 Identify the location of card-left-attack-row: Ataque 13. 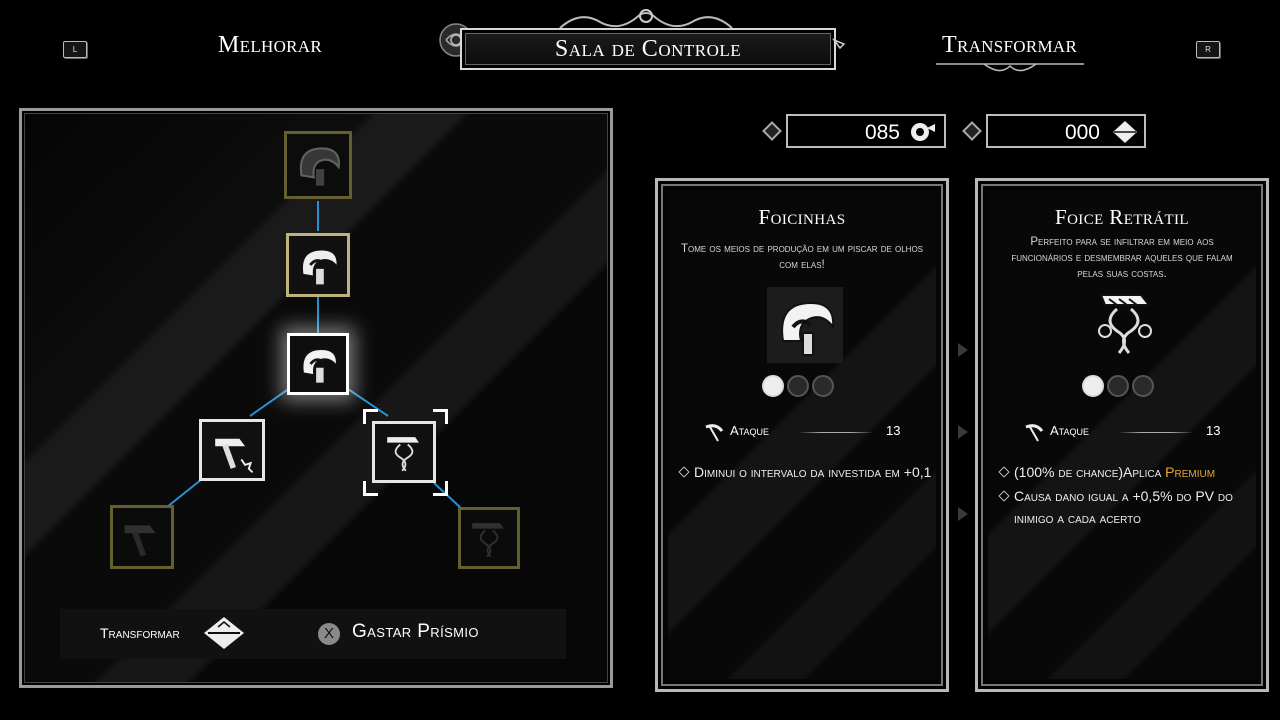
(807, 432).